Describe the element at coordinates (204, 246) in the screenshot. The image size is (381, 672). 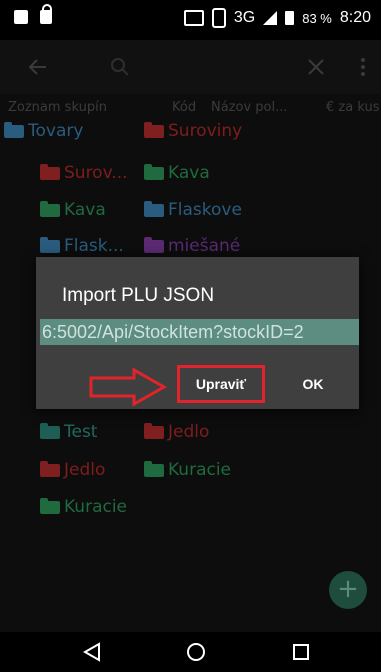
I see `tree-item-label: miešané` at that location.